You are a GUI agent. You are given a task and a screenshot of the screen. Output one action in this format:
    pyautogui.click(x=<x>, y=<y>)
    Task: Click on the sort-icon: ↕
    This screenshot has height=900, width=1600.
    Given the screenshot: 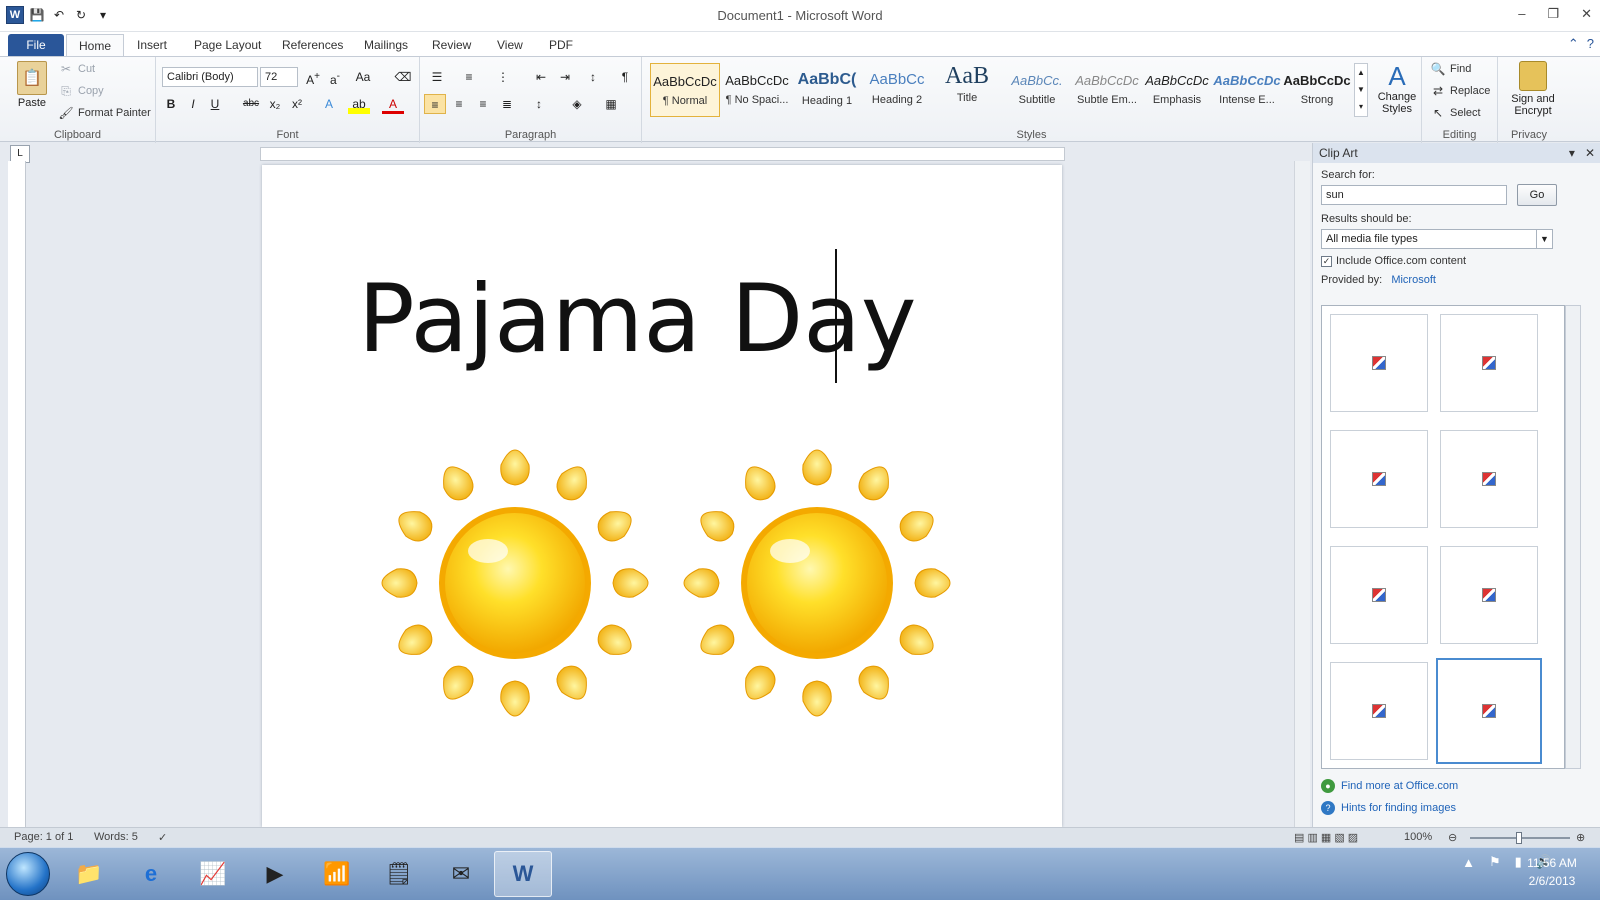 What is the action you would take?
    pyautogui.click(x=593, y=77)
    